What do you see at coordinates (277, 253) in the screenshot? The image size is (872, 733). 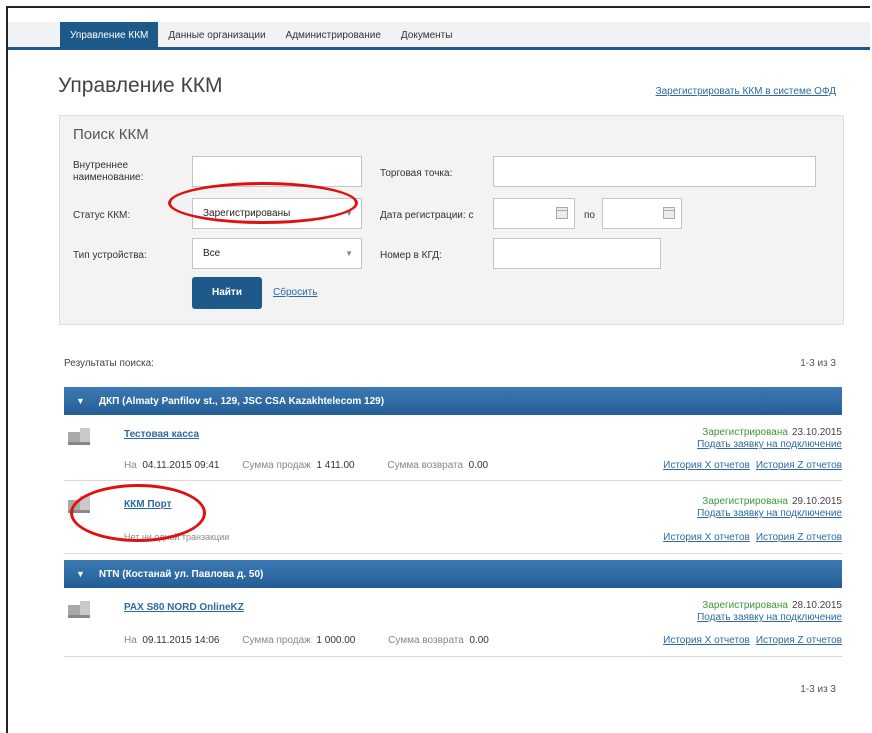 I see `device-type-select: Все ▼` at bounding box center [277, 253].